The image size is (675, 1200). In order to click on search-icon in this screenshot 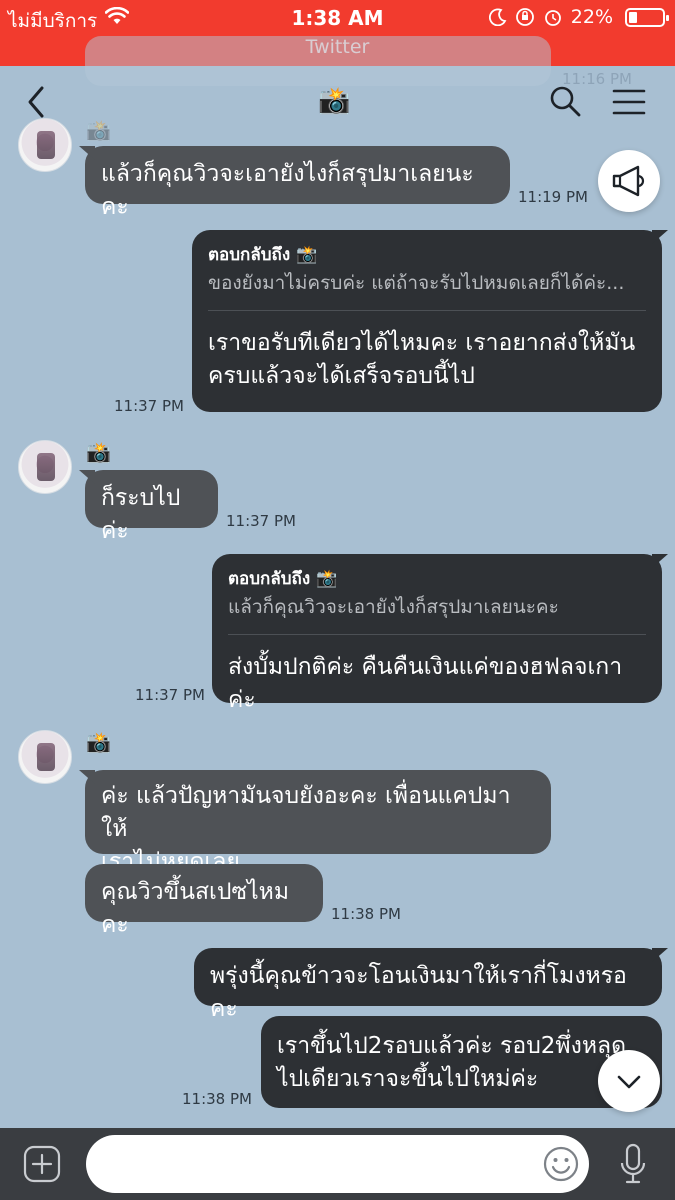, I will do `click(565, 101)`.